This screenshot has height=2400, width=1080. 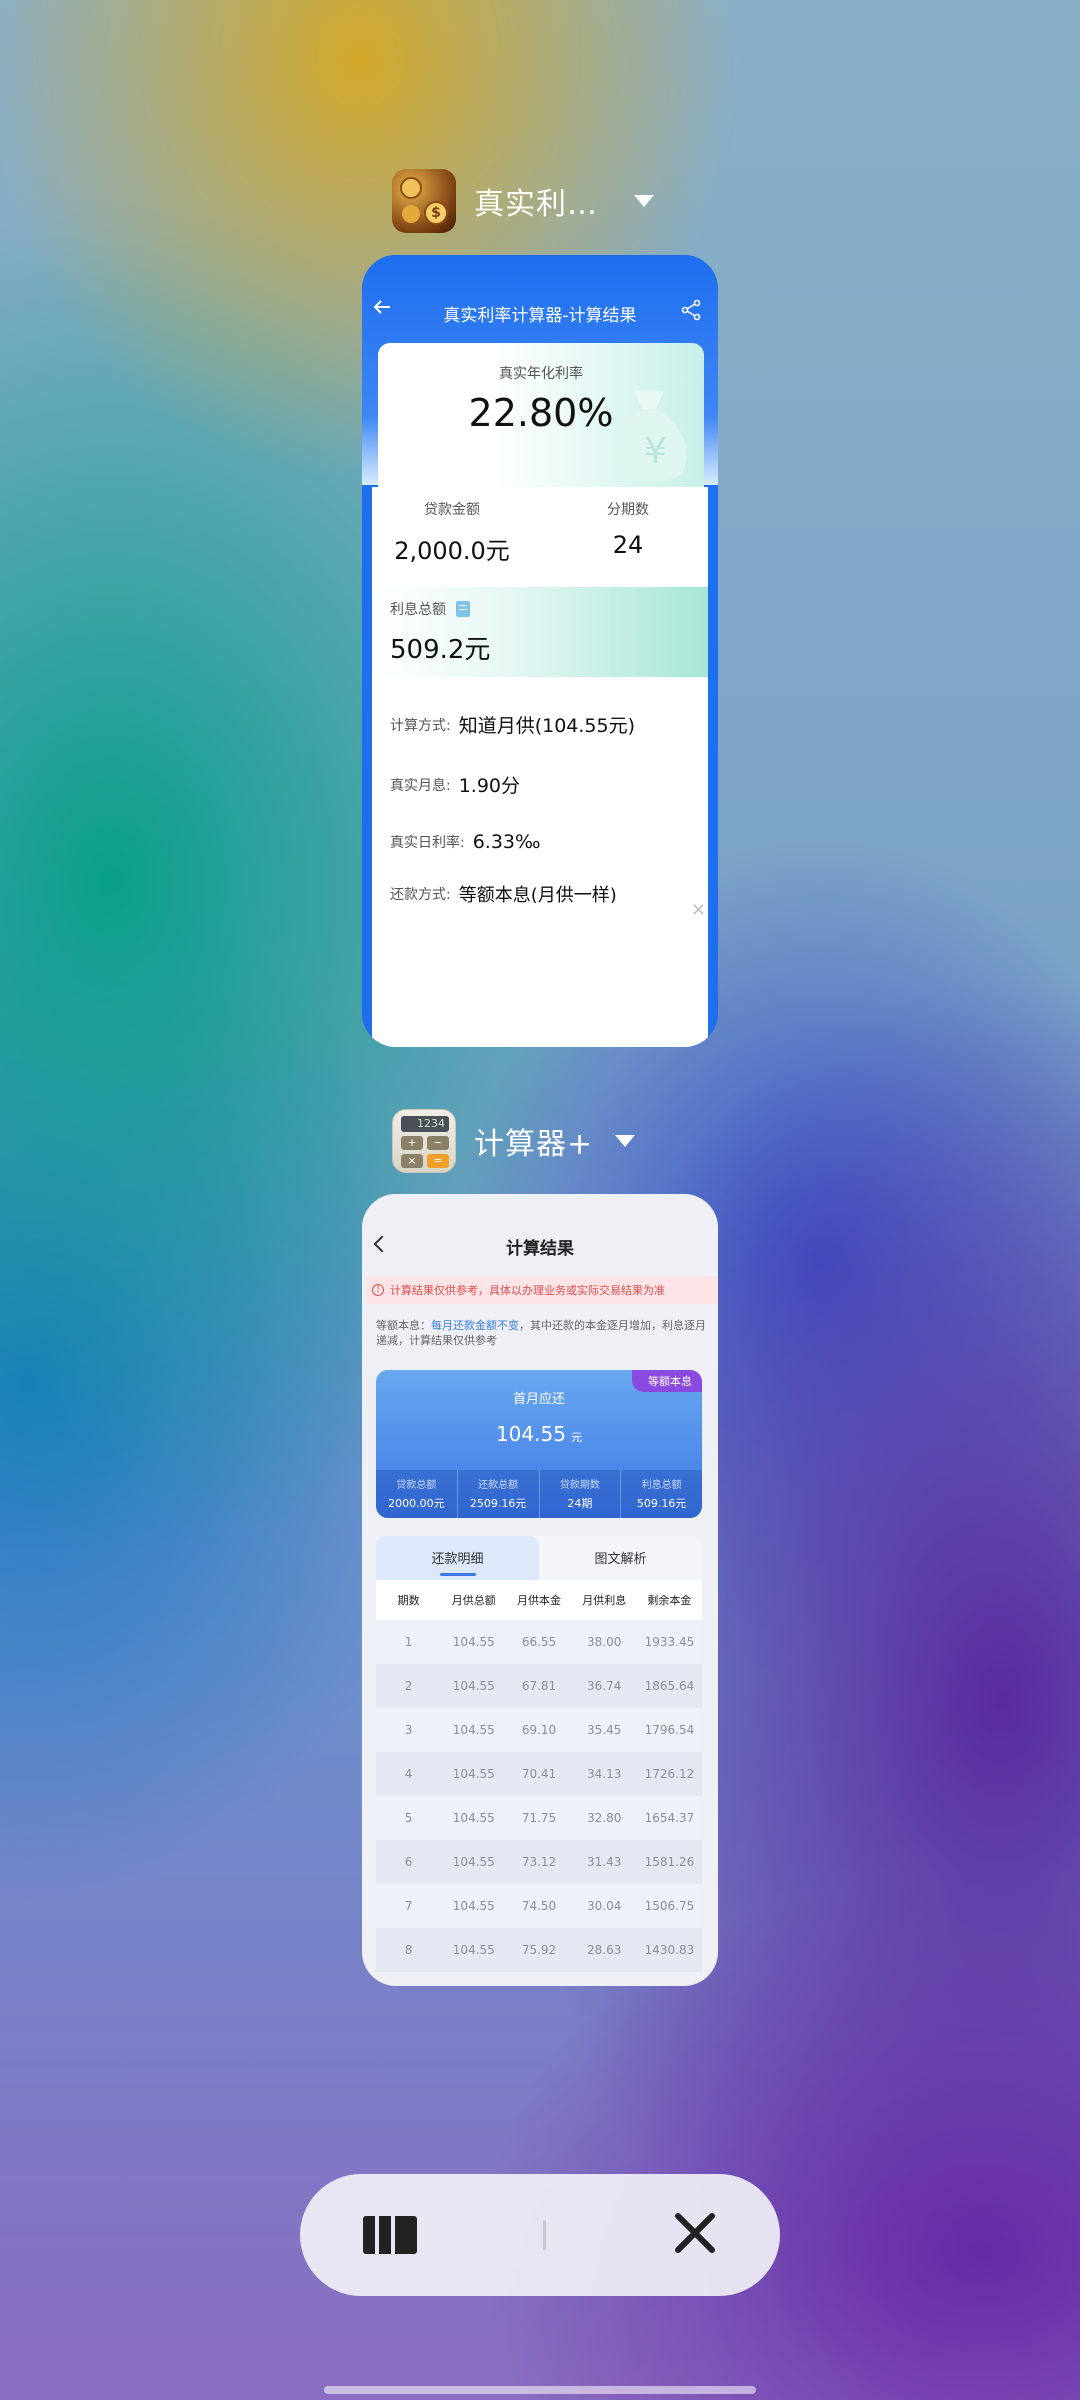 I want to click on table-row: 4 104.55 70.41 34.13 1726.12, so click(x=539, y=1774).